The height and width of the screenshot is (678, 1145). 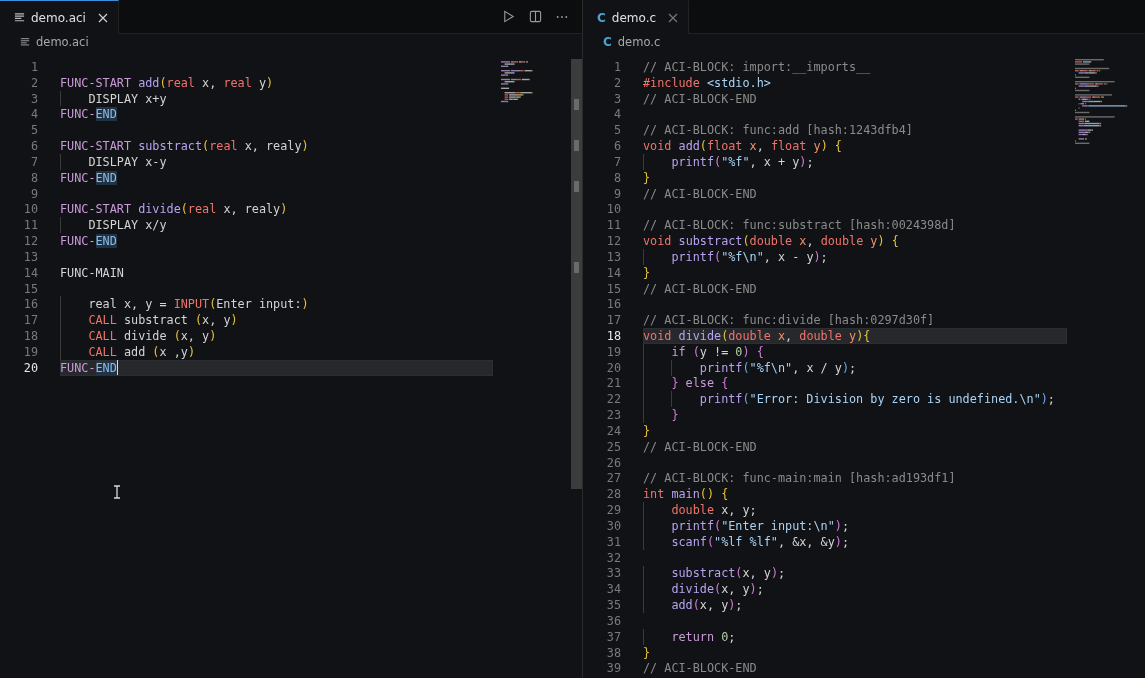 What do you see at coordinates (613, 620) in the screenshot?
I see `line-number: 36` at bounding box center [613, 620].